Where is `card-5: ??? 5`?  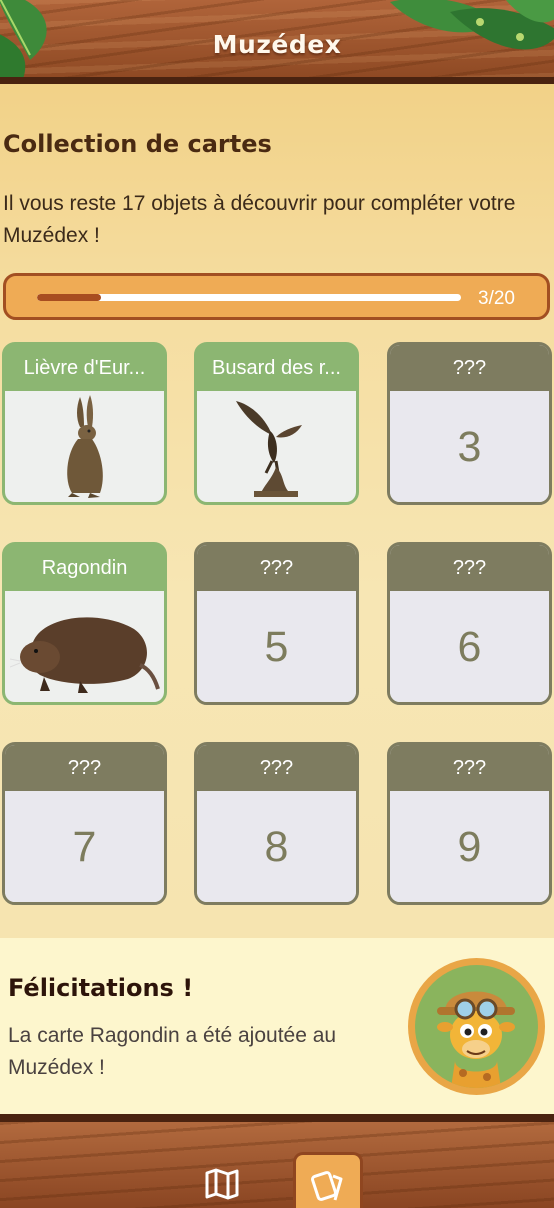
card-5: ??? 5 is located at coordinates (276, 623).